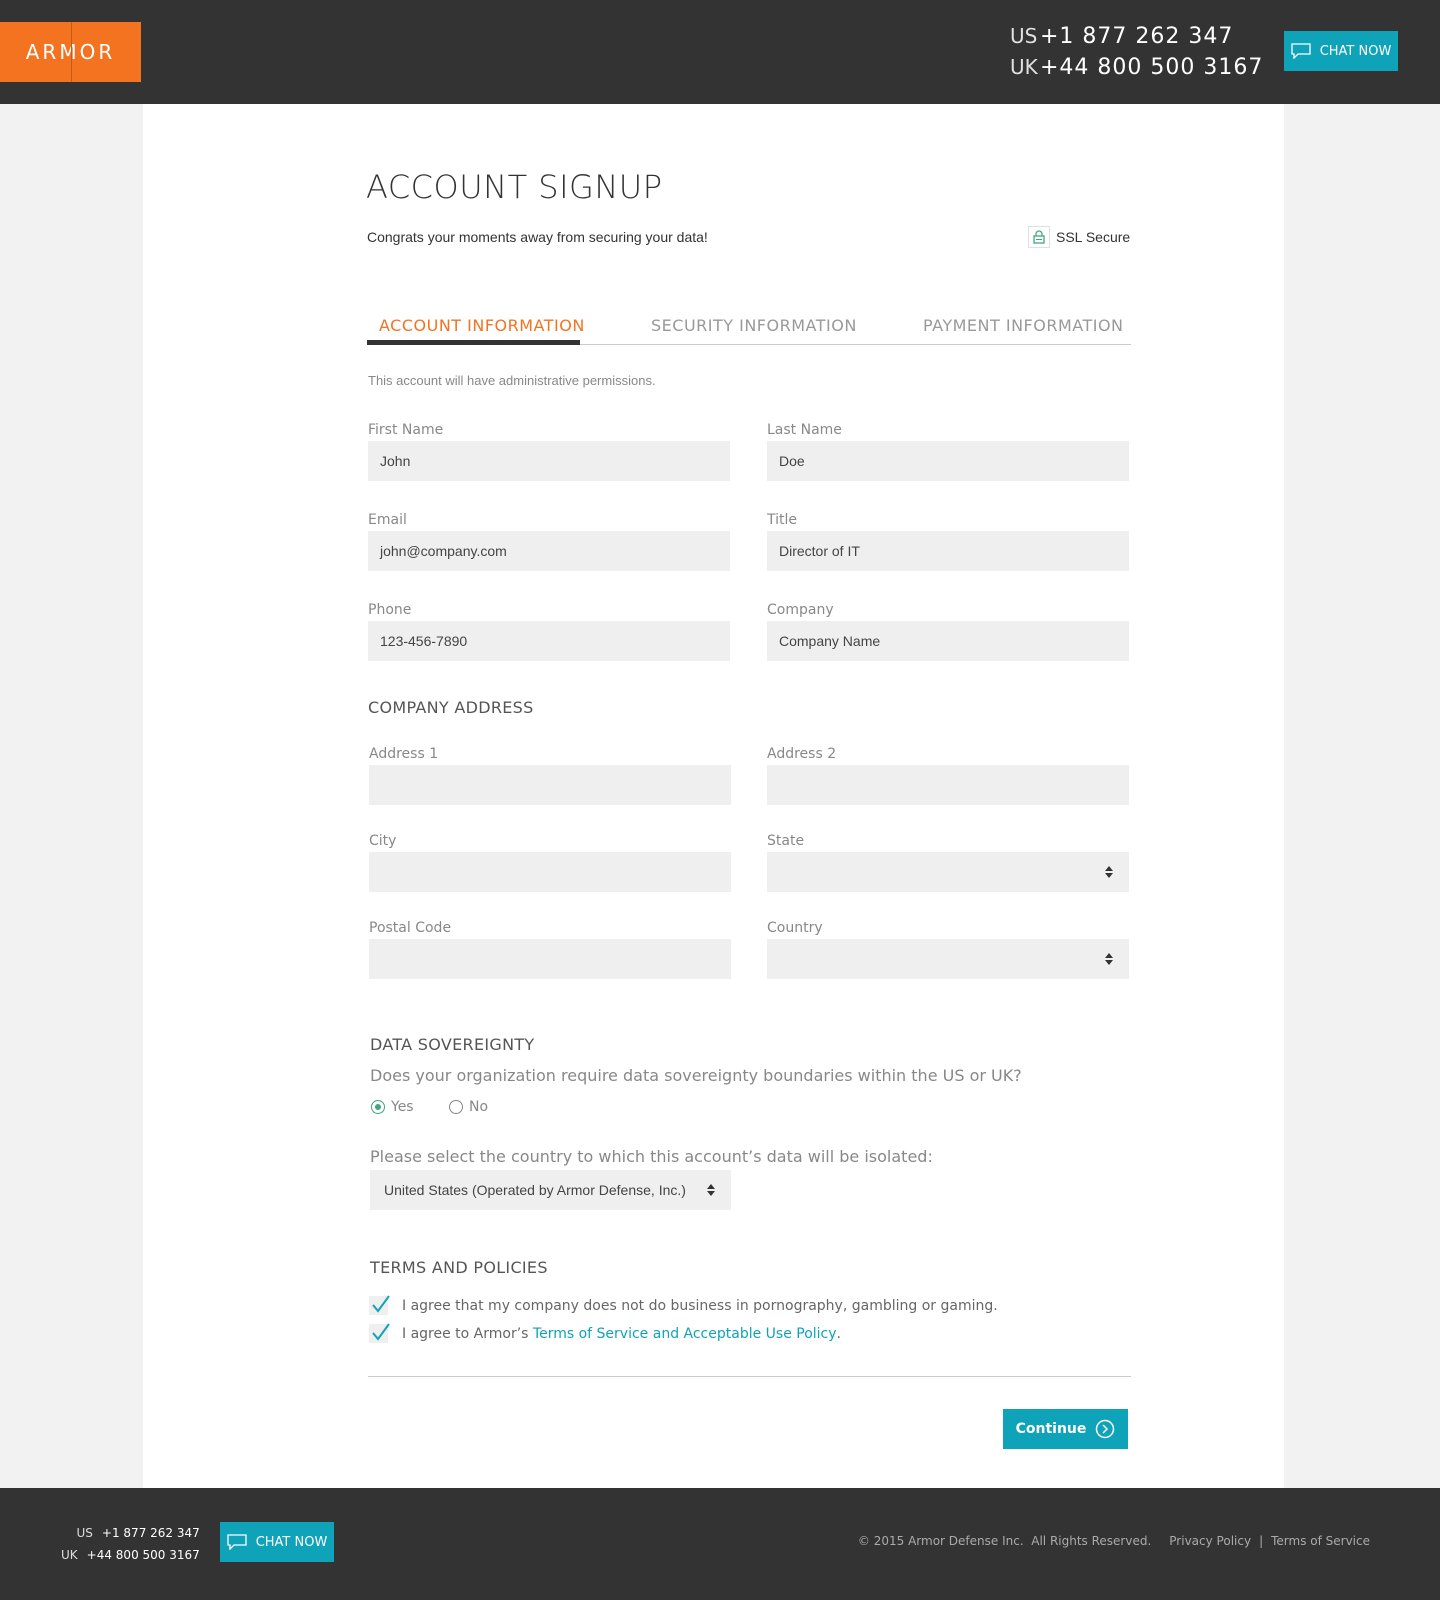 This screenshot has width=1440, height=1600. I want to click on footer-us-code: US, so click(84, 1533).